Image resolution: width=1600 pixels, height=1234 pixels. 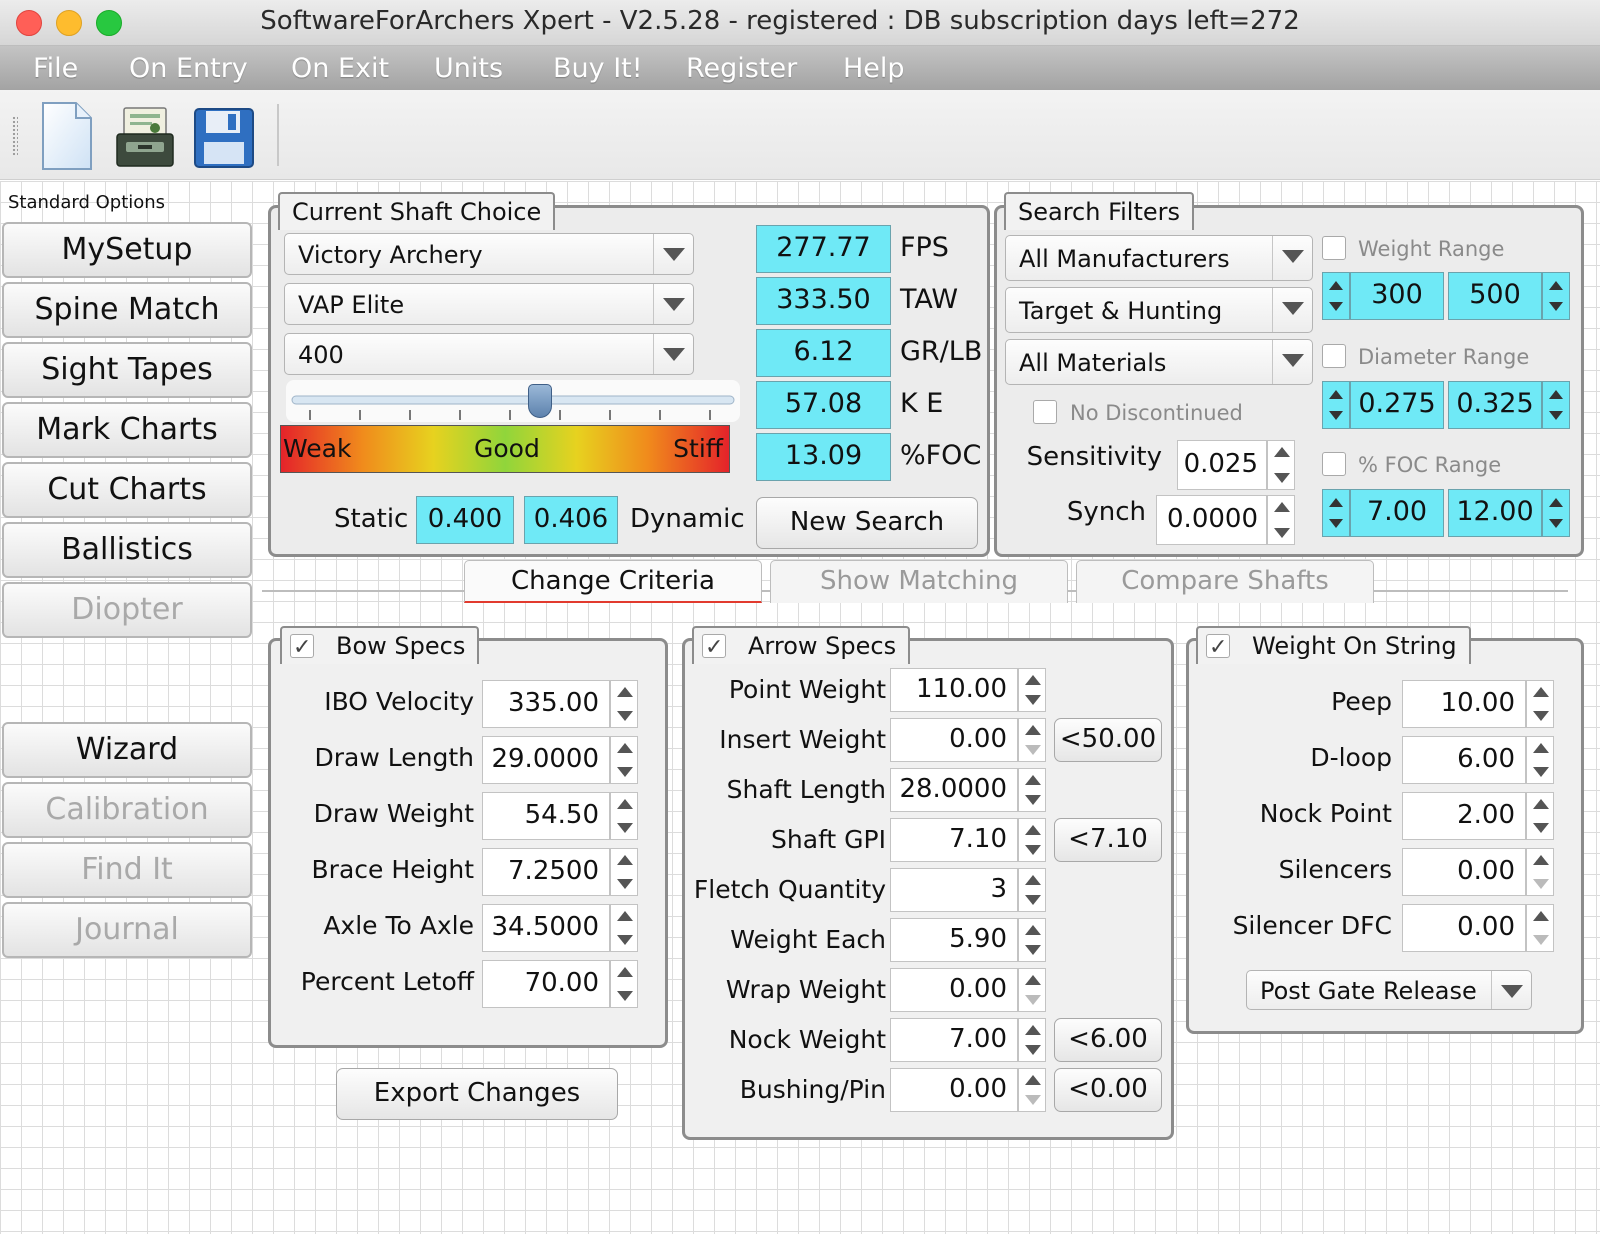 What do you see at coordinates (1540, 928) in the screenshot?
I see `silencer-dfc-stepper` at bounding box center [1540, 928].